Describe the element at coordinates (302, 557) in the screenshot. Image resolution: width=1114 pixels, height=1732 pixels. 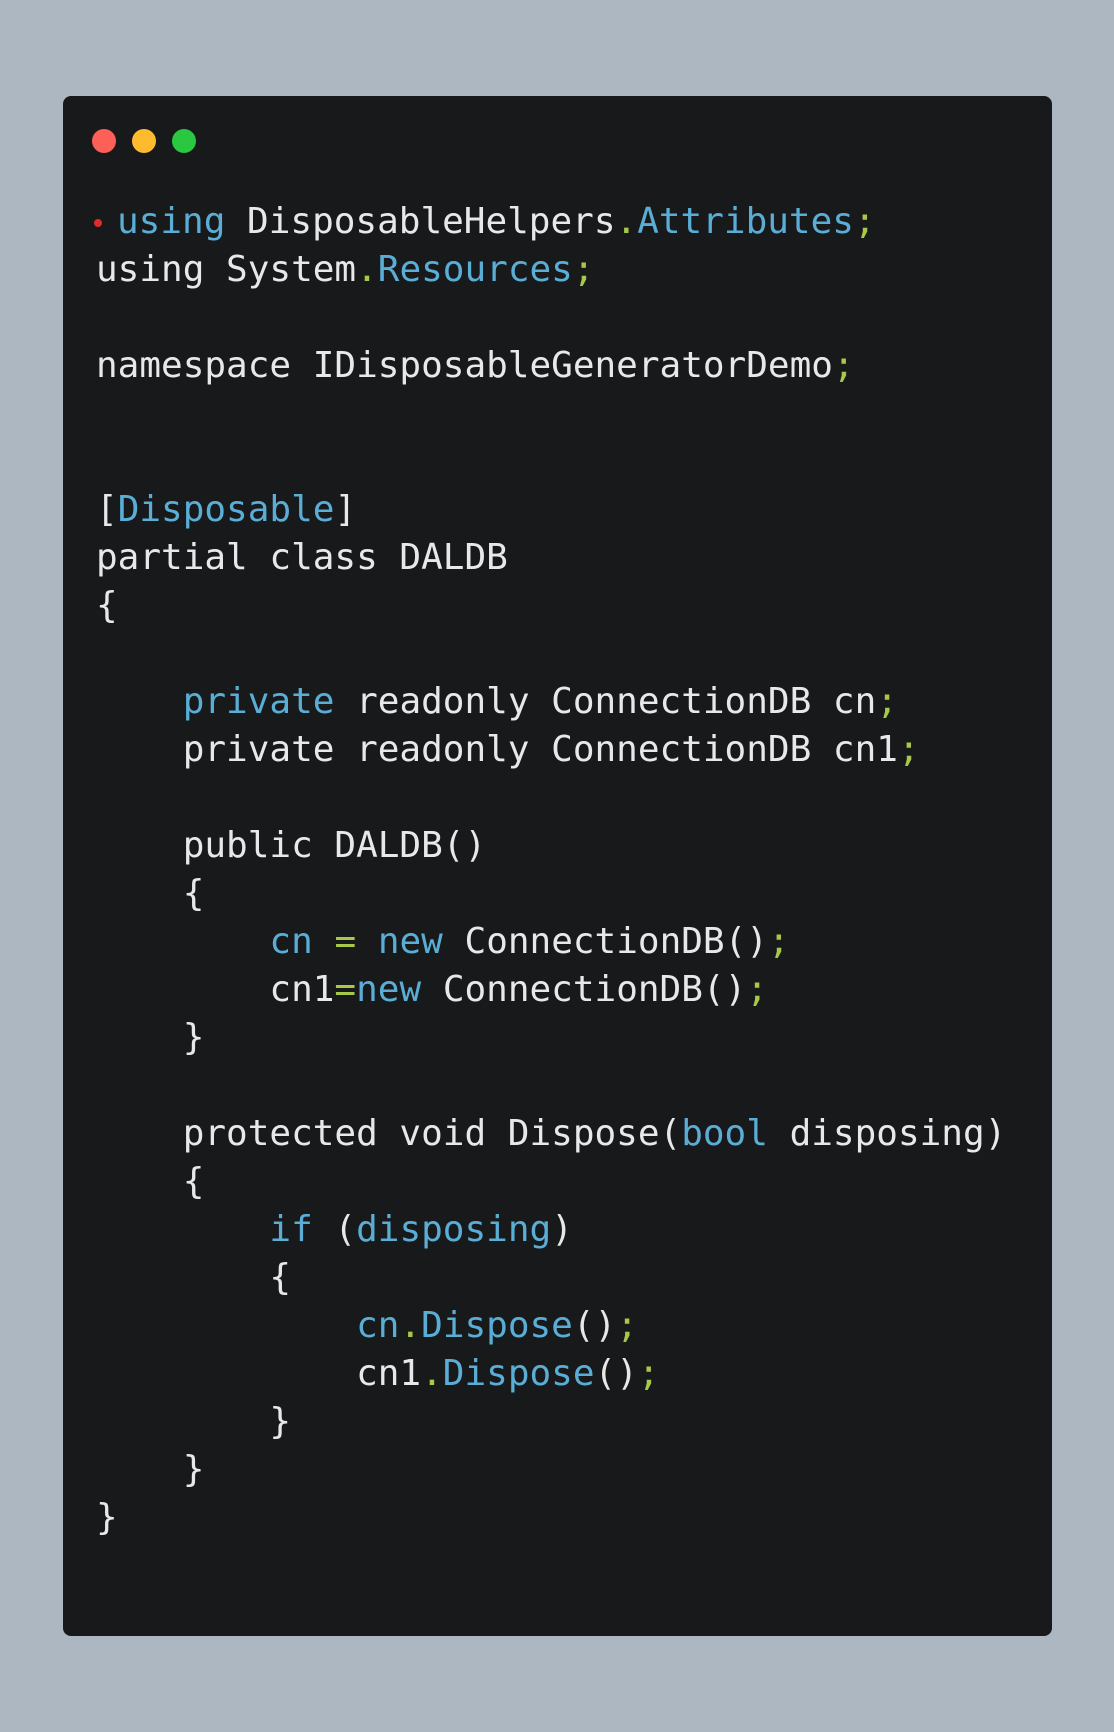
I see `code-token: partial class DALDB` at that location.